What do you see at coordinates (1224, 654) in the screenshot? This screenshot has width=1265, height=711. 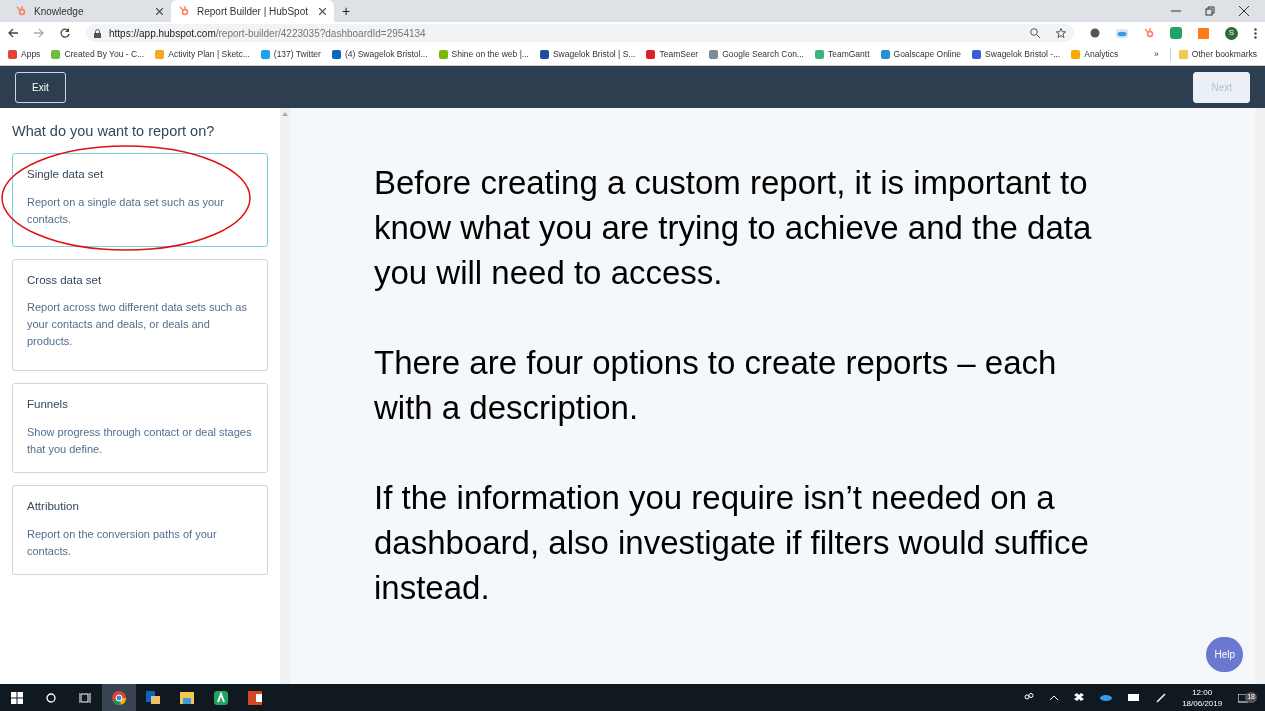 I see `help-button: Help` at bounding box center [1224, 654].